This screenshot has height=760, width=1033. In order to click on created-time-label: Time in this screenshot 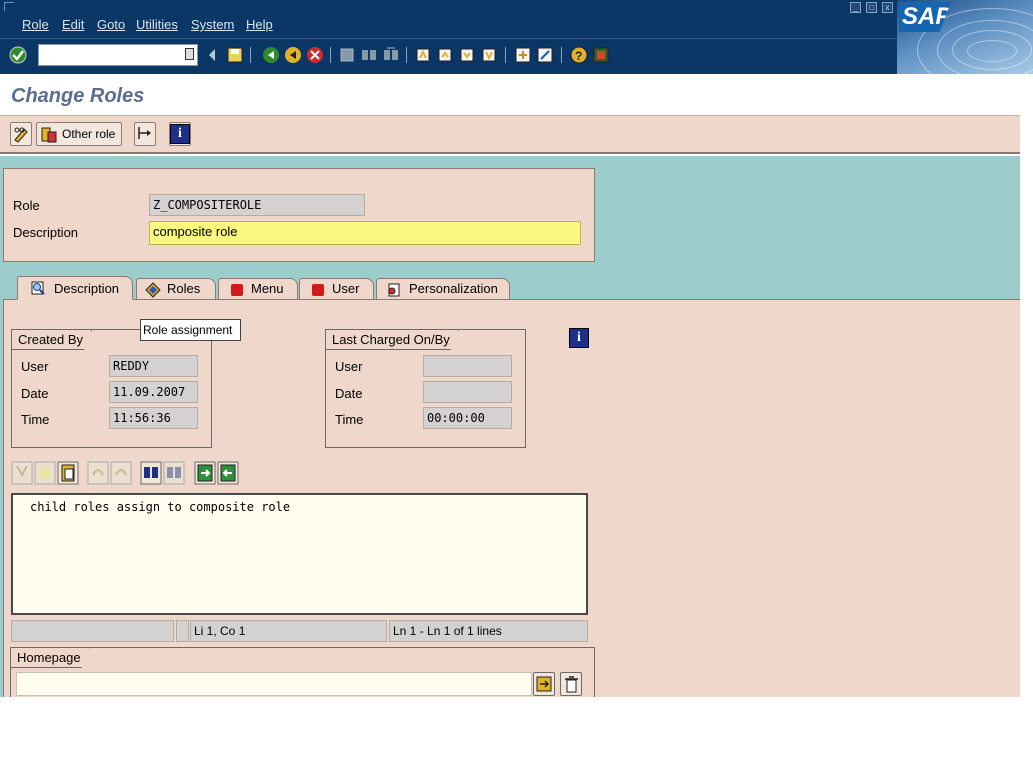, I will do `click(35, 419)`.